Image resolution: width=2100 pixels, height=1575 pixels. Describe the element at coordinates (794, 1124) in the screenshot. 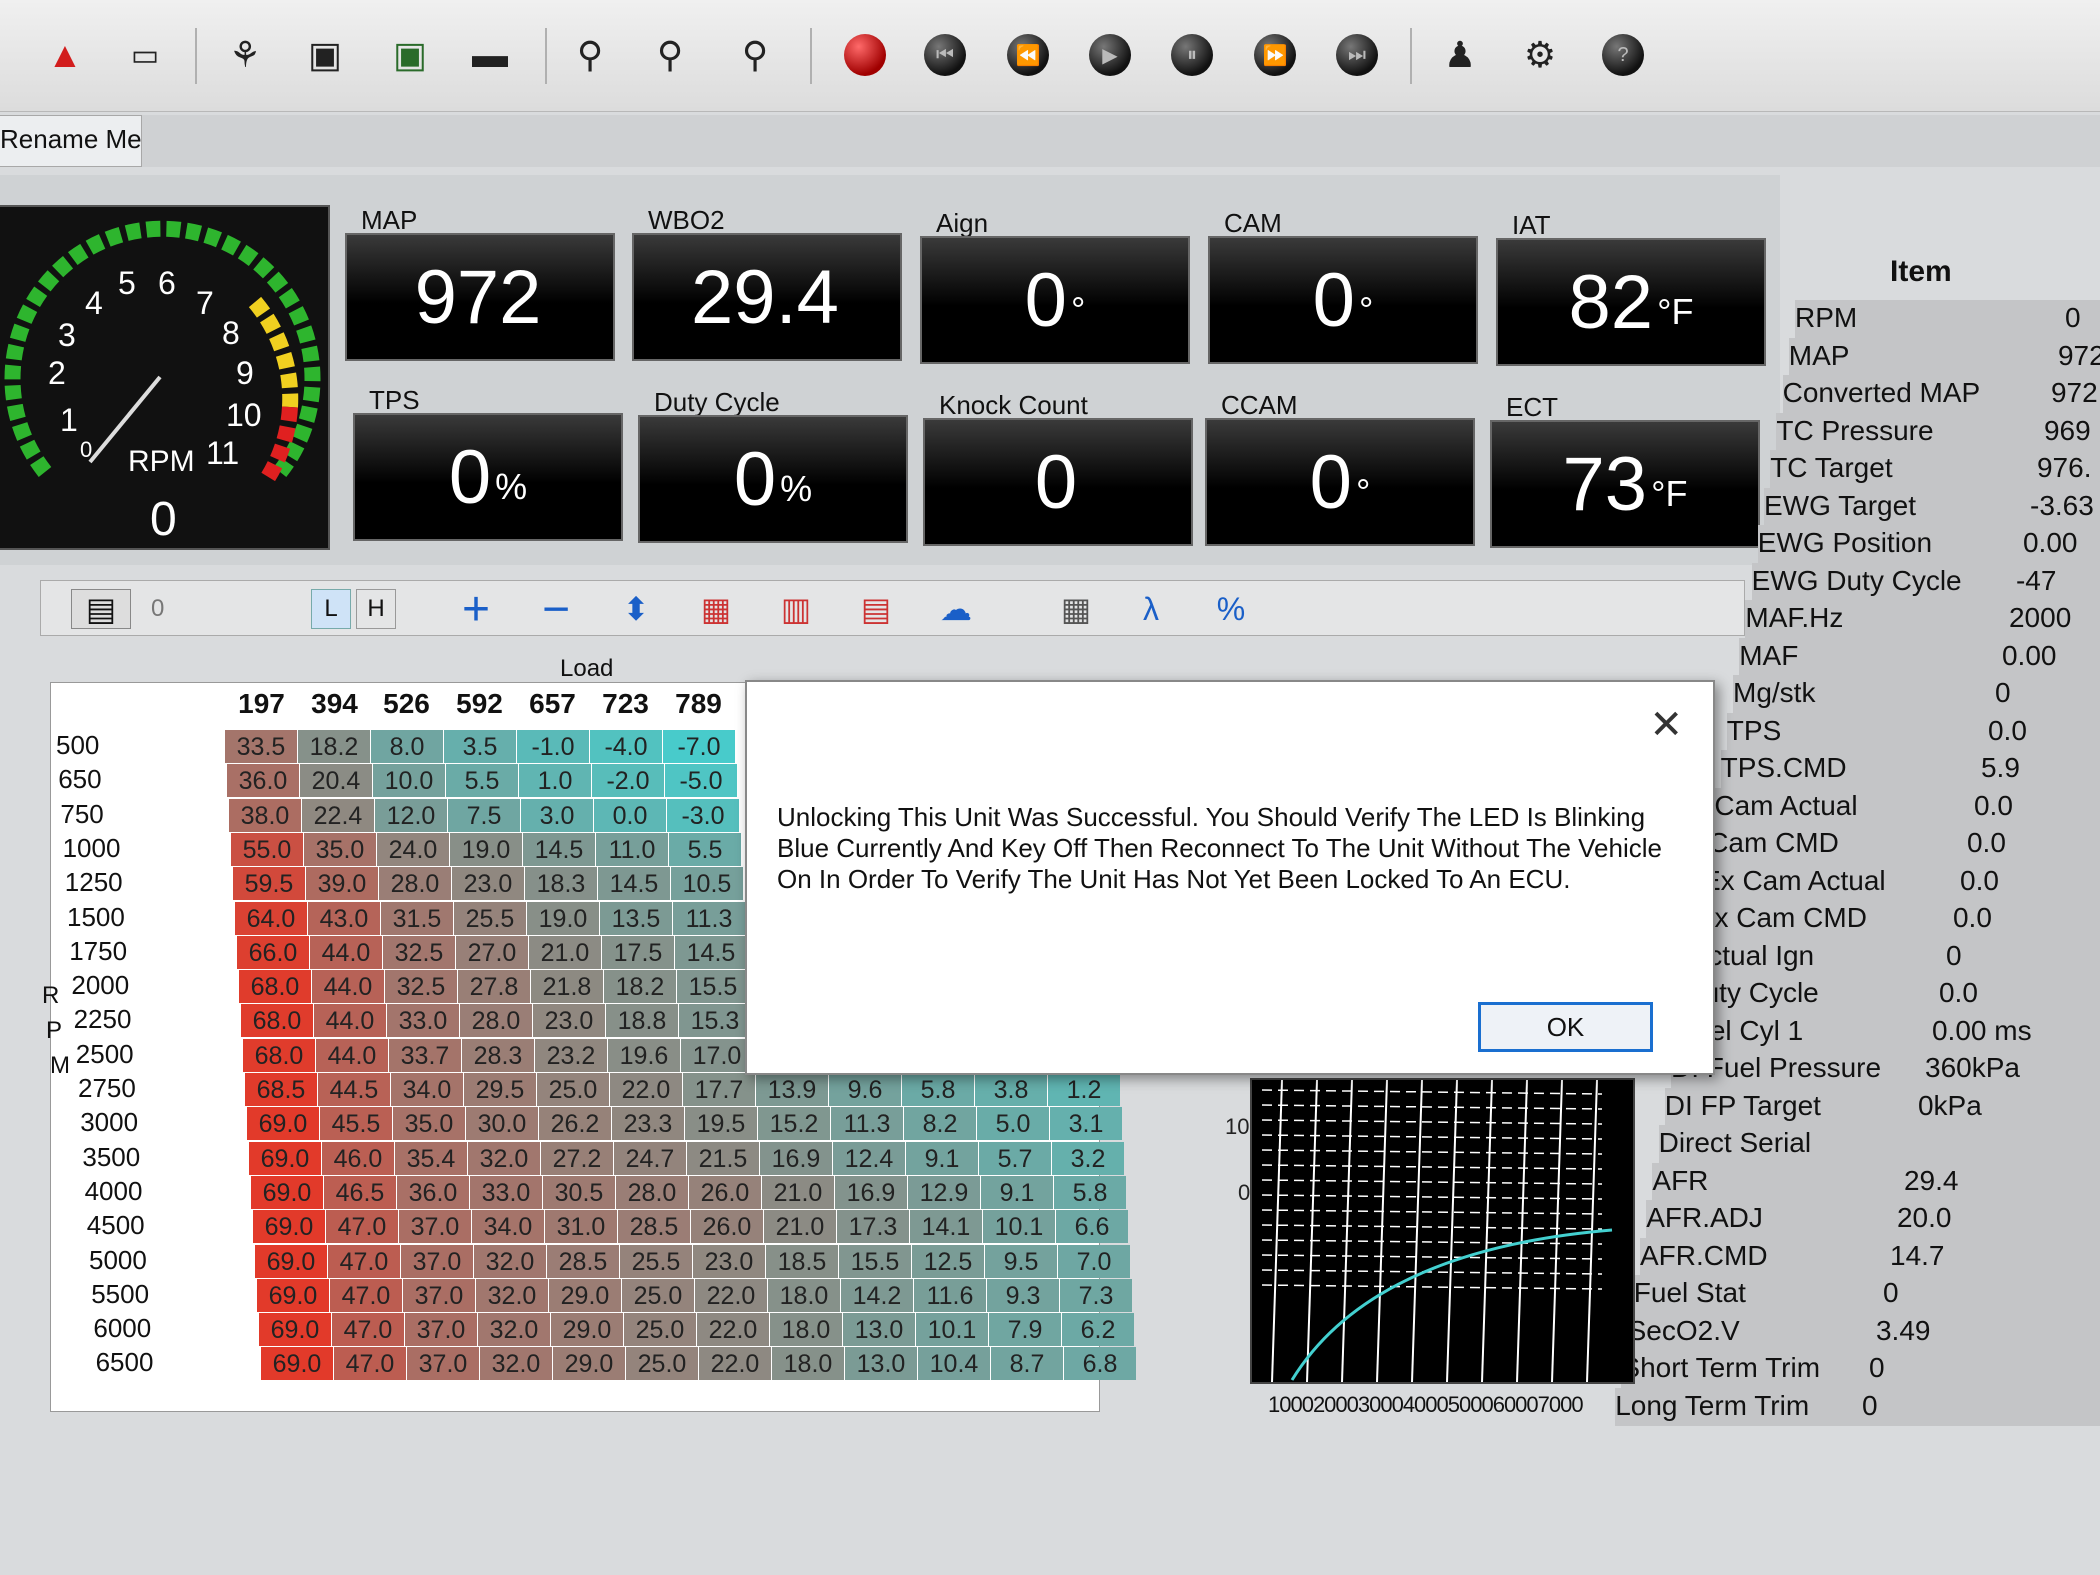

I see `table-cell: 15.2` at that location.